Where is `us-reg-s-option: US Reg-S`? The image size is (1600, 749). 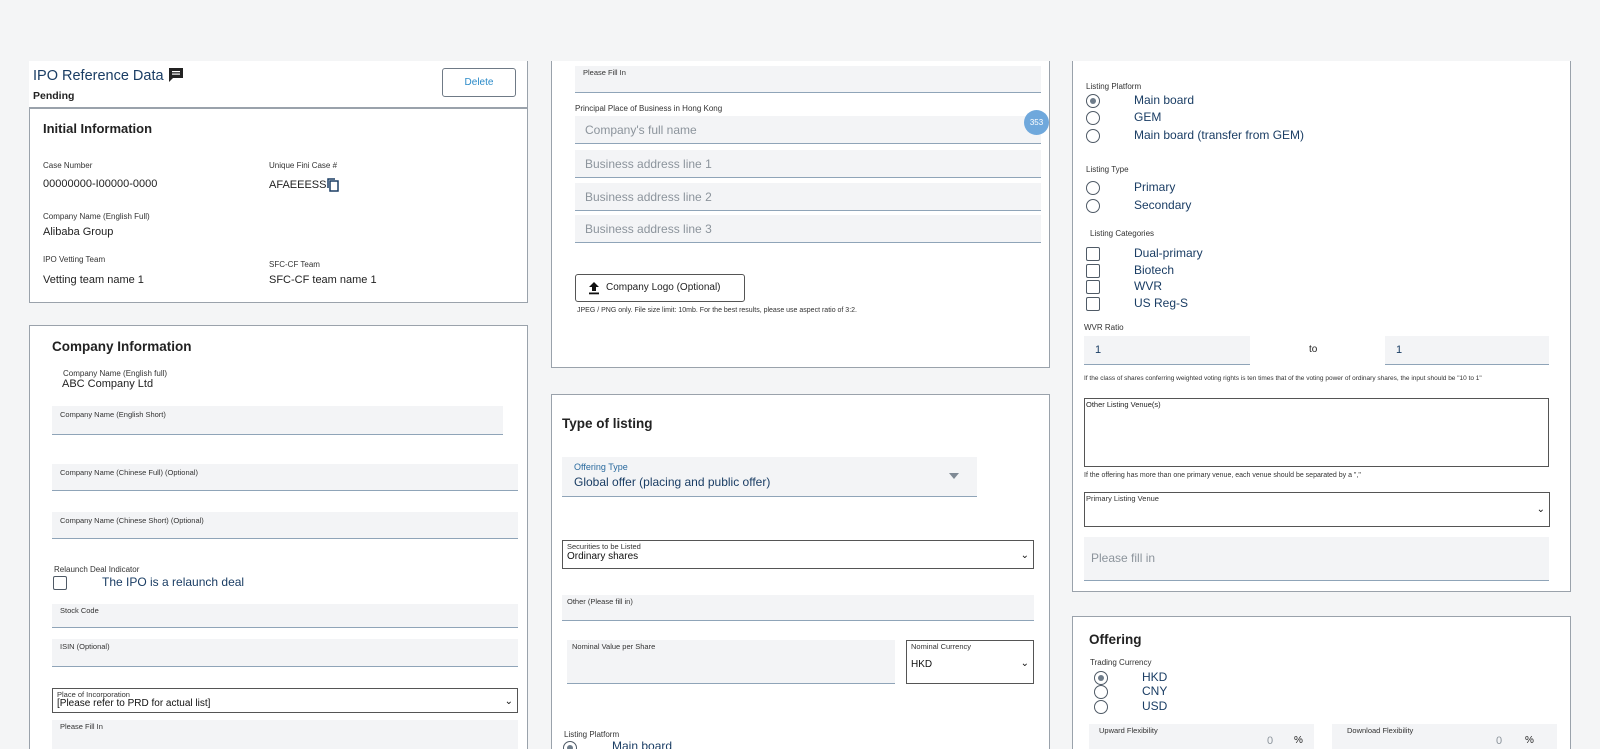
us-reg-s-option: US Reg-S is located at coordinates (1161, 303).